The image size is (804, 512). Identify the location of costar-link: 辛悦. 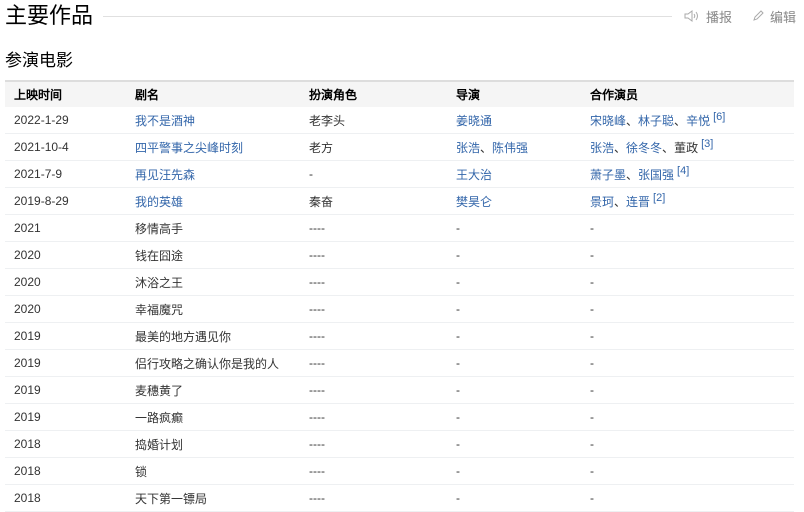
(698, 121).